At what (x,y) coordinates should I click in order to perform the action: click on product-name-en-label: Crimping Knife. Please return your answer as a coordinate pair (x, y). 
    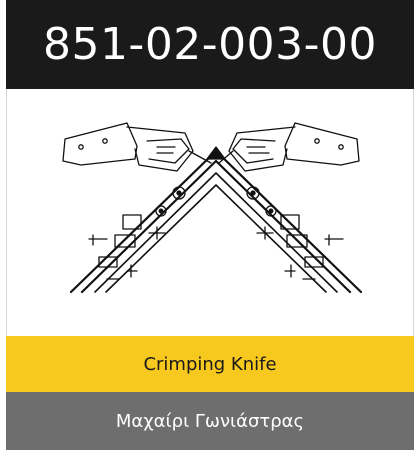
    Looking at the image, I should click on (210, 364).